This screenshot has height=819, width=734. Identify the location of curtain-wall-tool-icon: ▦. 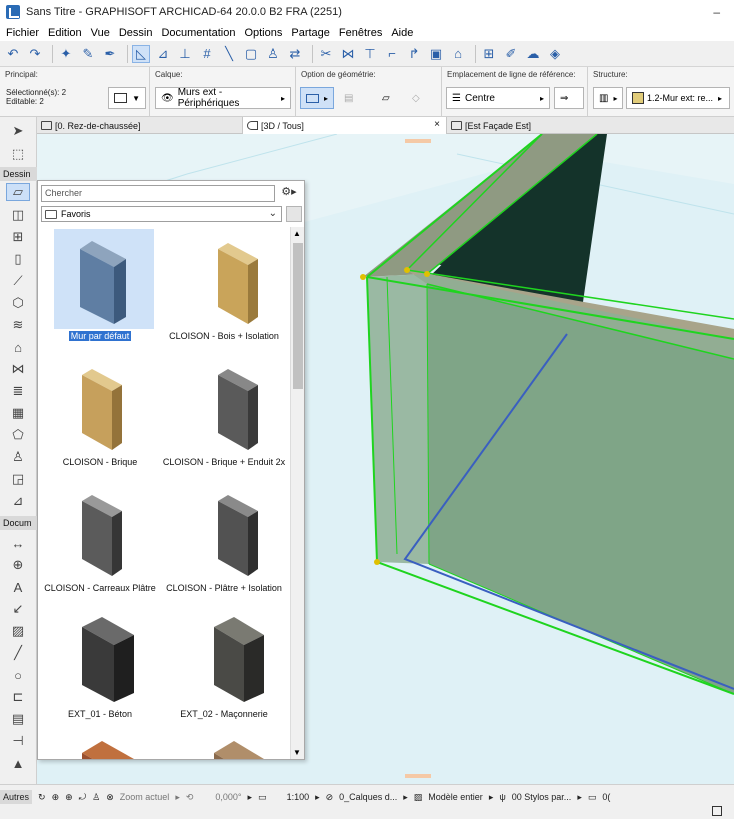
(18, 413).